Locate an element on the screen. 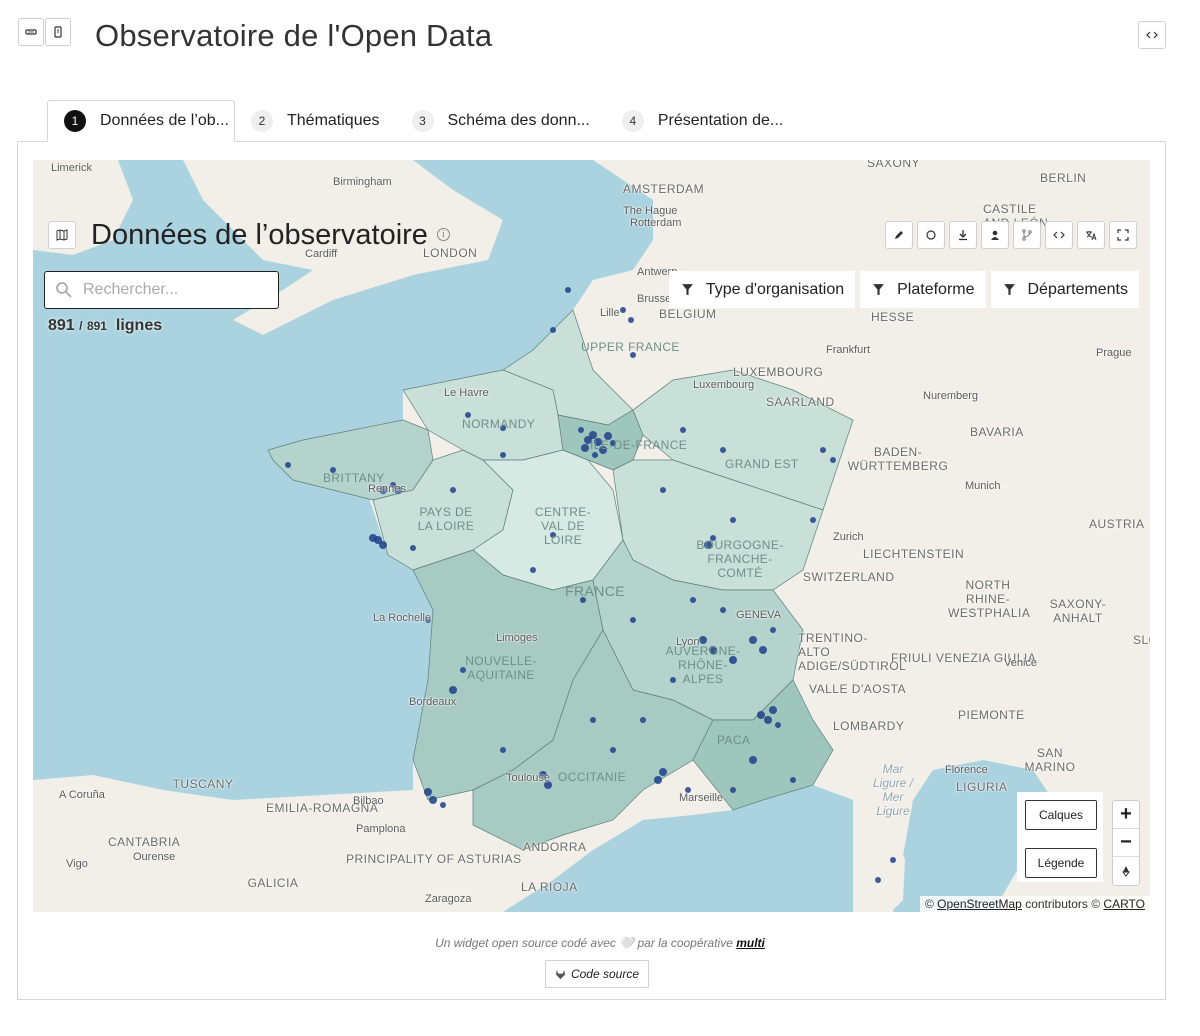 Image resolution: width=1200 pixels, height=1036 pixels. layout-button is located at coordinates (58, 32).